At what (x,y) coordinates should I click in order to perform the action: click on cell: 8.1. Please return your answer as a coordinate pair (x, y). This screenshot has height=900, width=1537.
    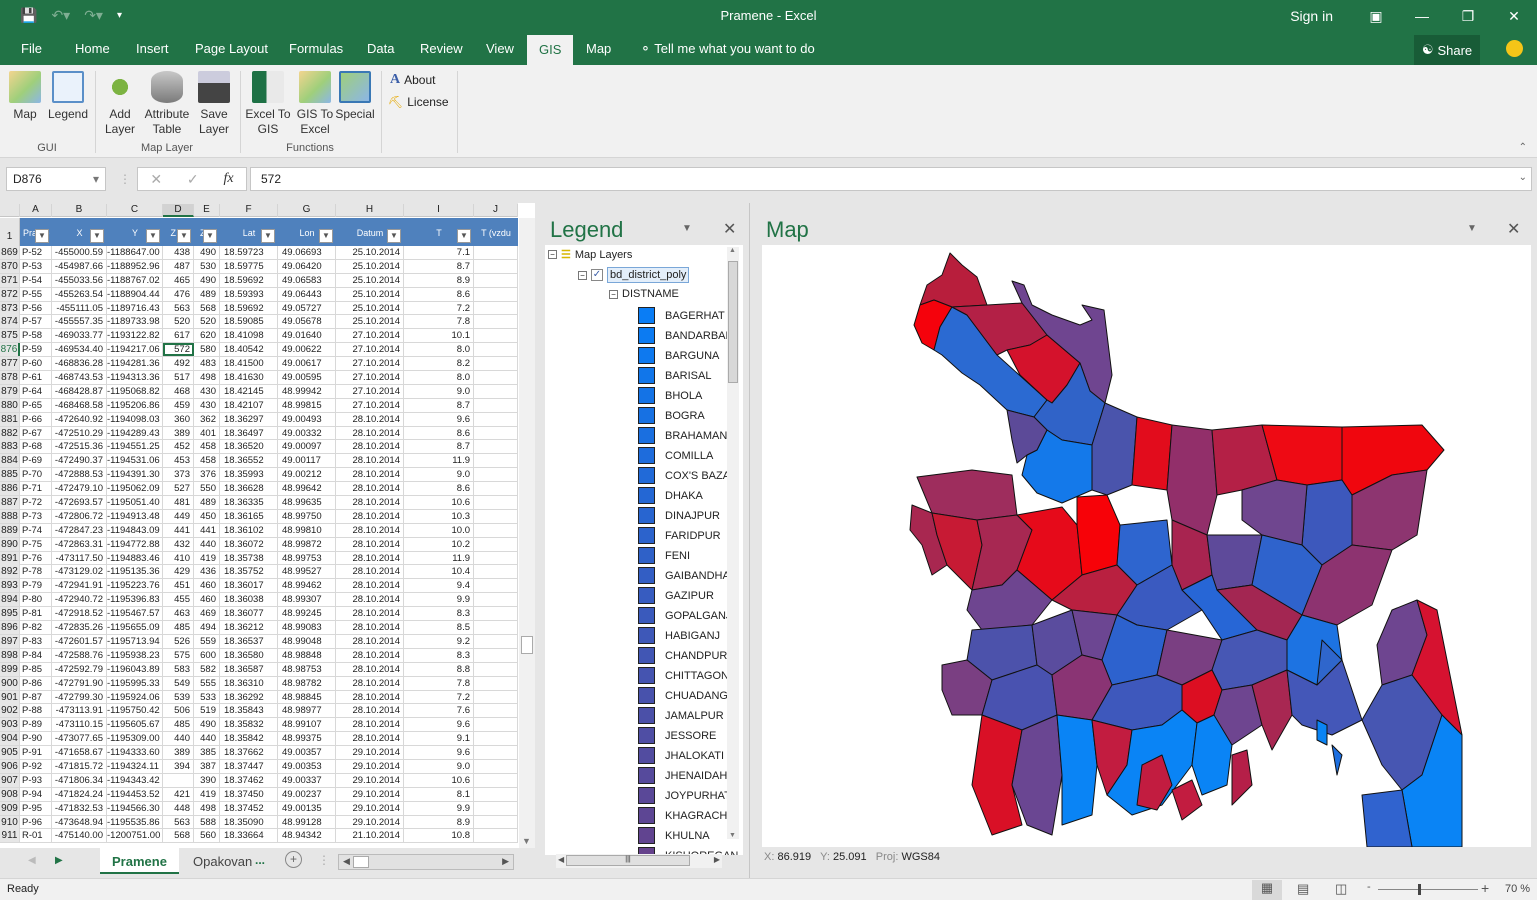
    Looking at the image, I should click on (439, 794).